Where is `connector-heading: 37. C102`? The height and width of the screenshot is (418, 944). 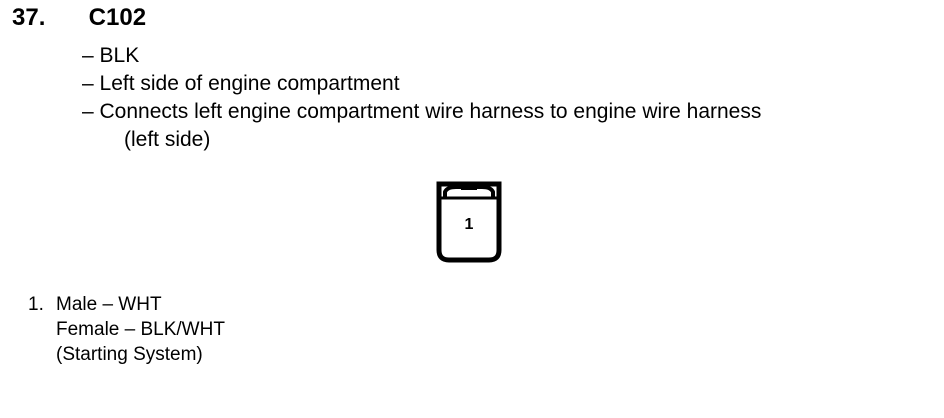 connector-heading: 37. C102 is located at coordinates (79, 18).